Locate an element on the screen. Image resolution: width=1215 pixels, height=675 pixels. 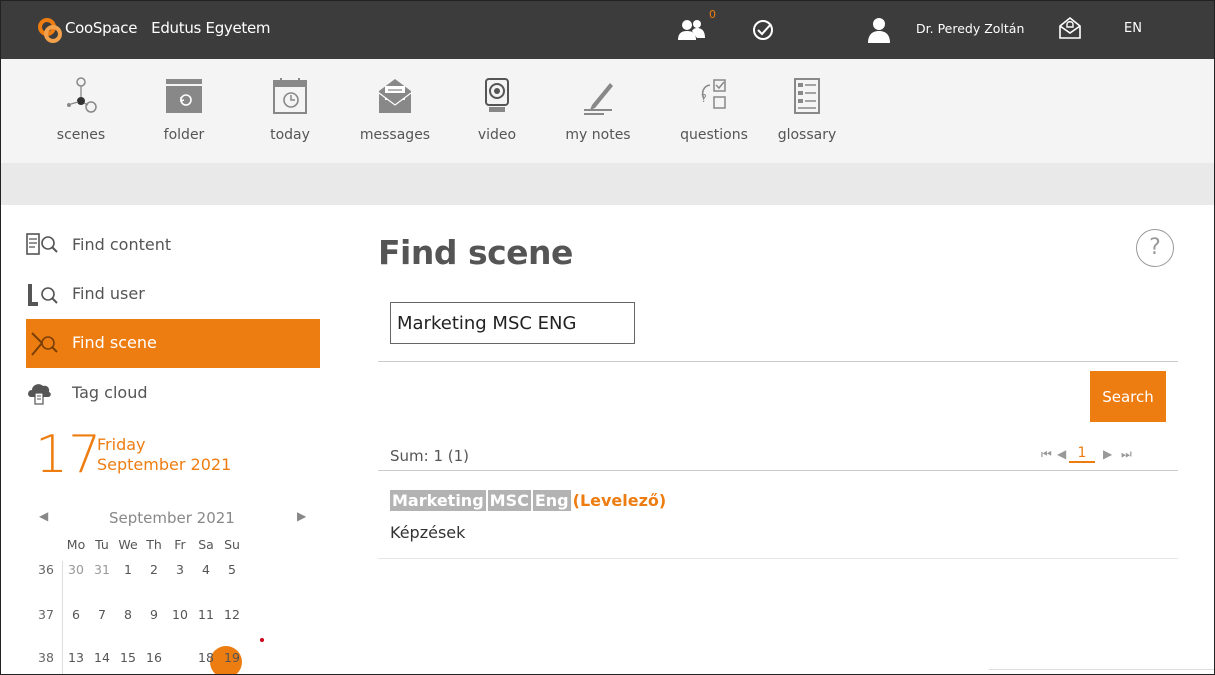
calendar-weekday: We is located at coordinates (128, 544).